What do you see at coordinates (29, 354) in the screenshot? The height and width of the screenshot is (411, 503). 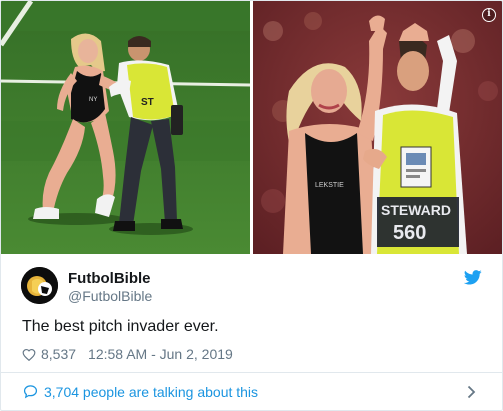 I see `heart-icon` at bounding box center [29, 354].